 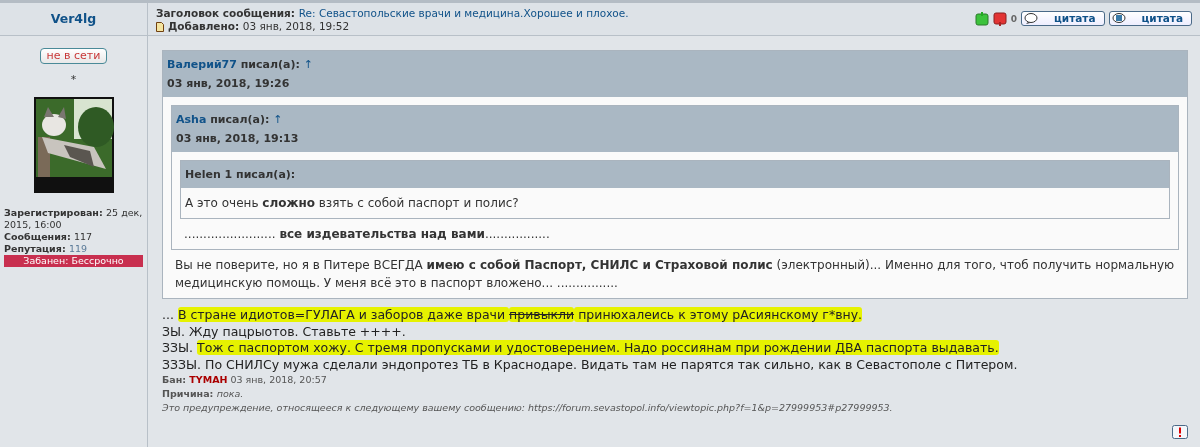 What do you see at coordinates (528, 408) in the screenshot?
I see `ban-note: Это предупреждение, относящееся к следующему вашему сообщению: https://forum.sevastopol.info/viewtopic.php?f=1&p=27999953#p27999953.` at bounding box center [528, 408].